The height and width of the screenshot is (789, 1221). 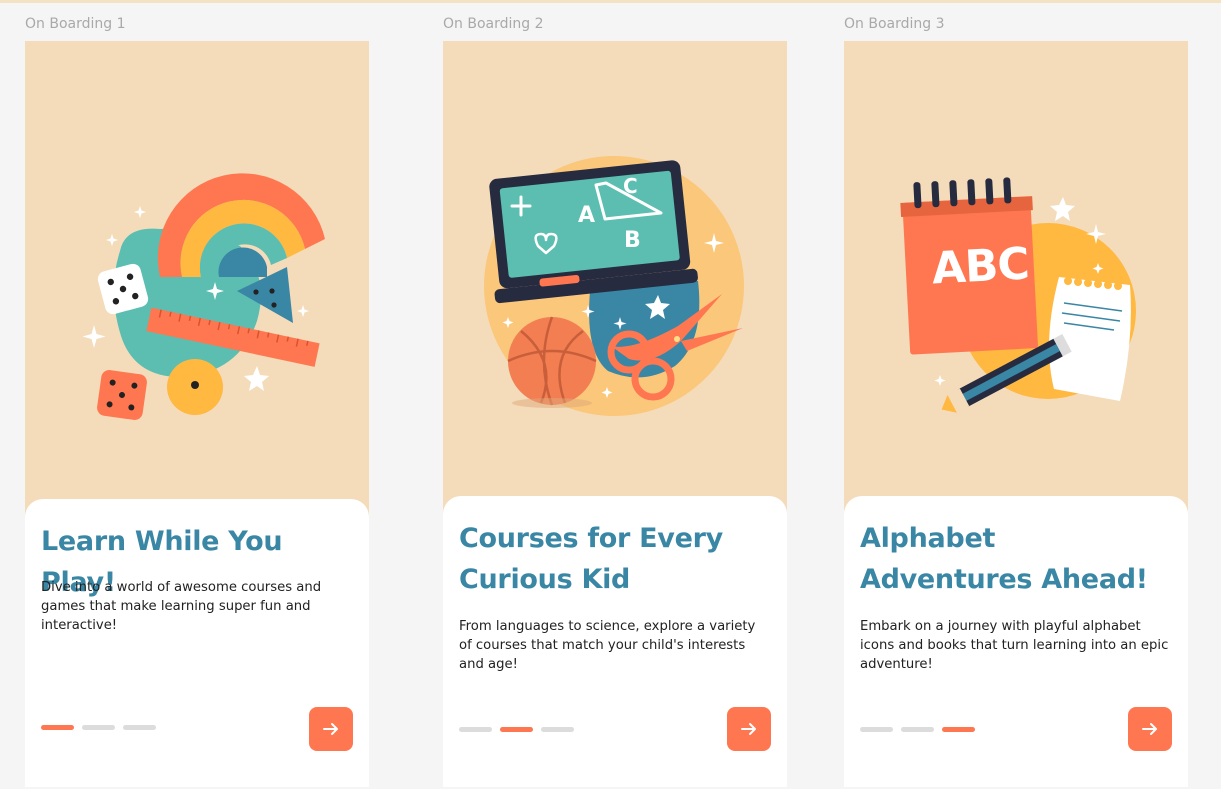 What do you see at coordinates (632, 240) in the screenshot?
I see `svg-text: B` at bounding box center [632, 240].